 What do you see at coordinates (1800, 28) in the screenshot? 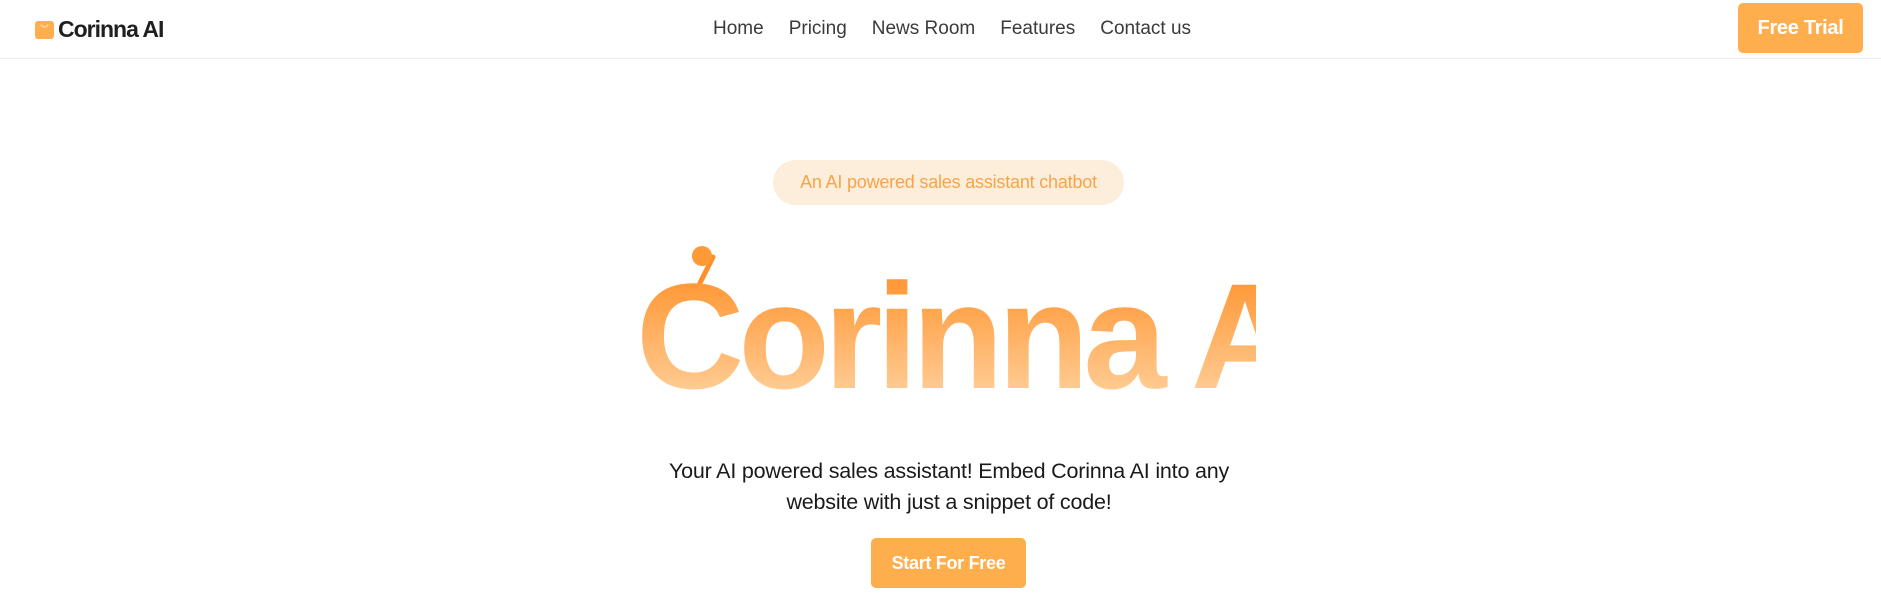
I see `free-trial-button: Free Trial` at bounding box center [1800, 28].